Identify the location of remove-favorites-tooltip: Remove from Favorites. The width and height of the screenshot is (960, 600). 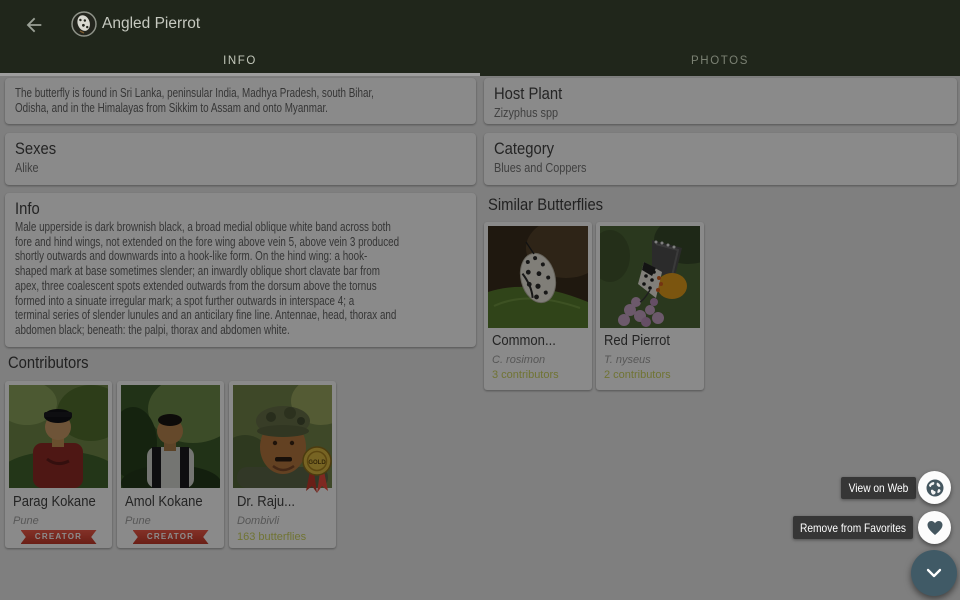
(853, 527).